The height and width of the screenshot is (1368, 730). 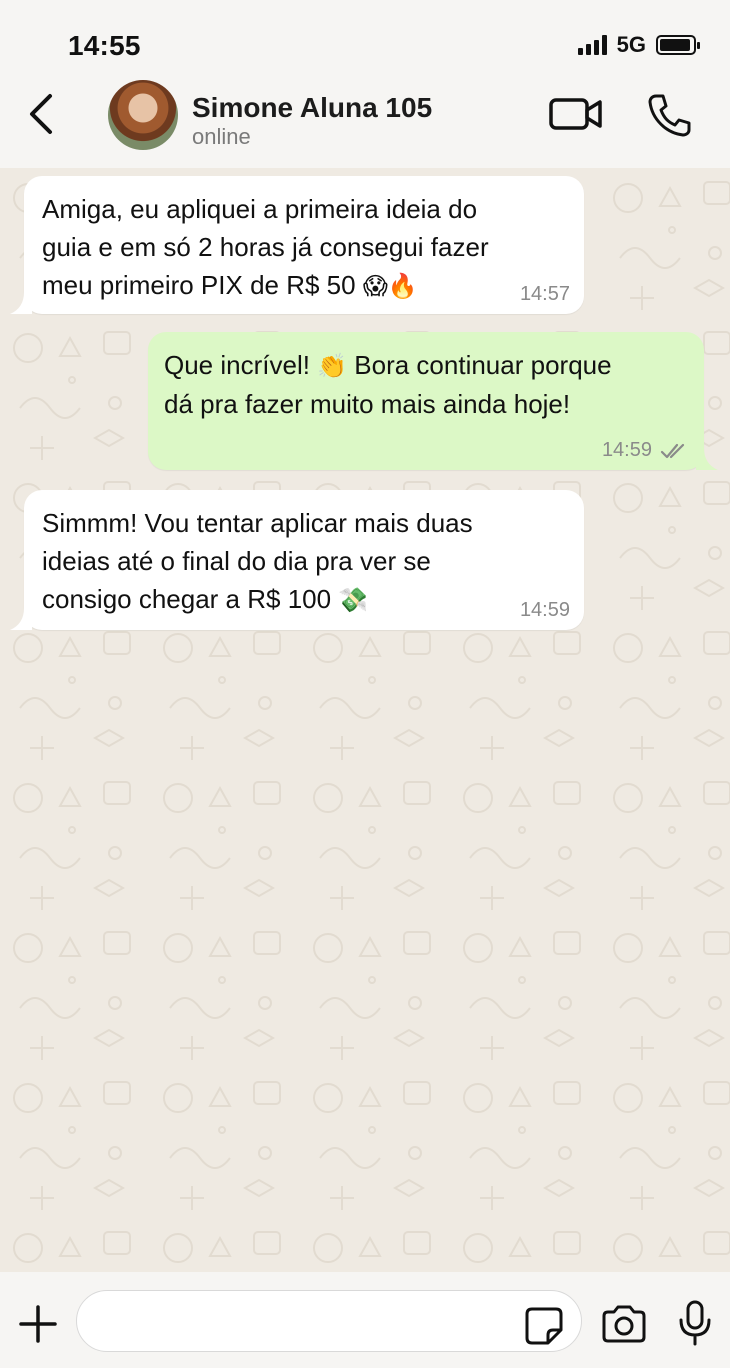 I want to click on status-indicators: 5G, so click(x=638, y=45).